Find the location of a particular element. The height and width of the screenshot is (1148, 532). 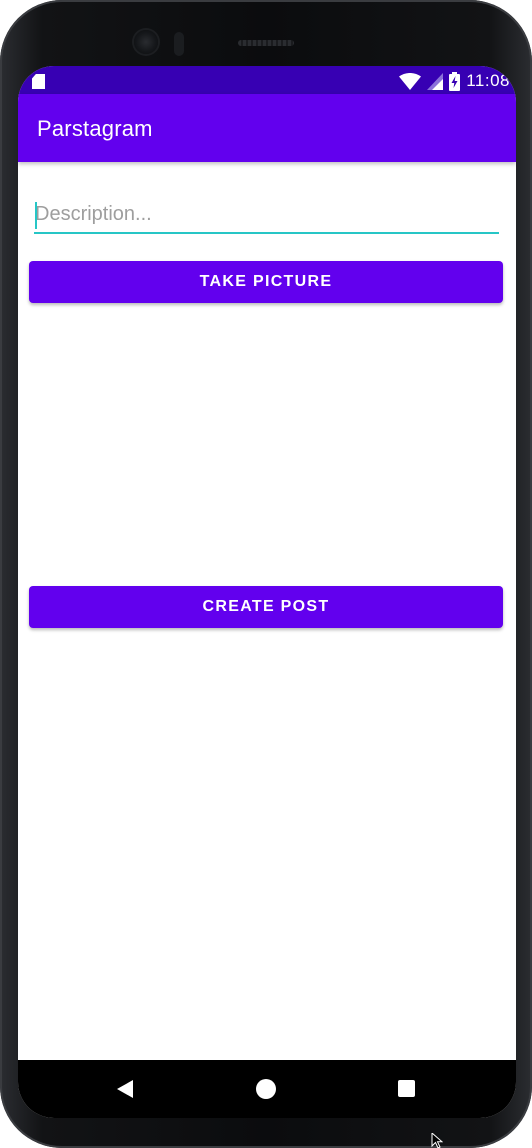

app-bar: Parstagram is located at coordinates (267, 128).